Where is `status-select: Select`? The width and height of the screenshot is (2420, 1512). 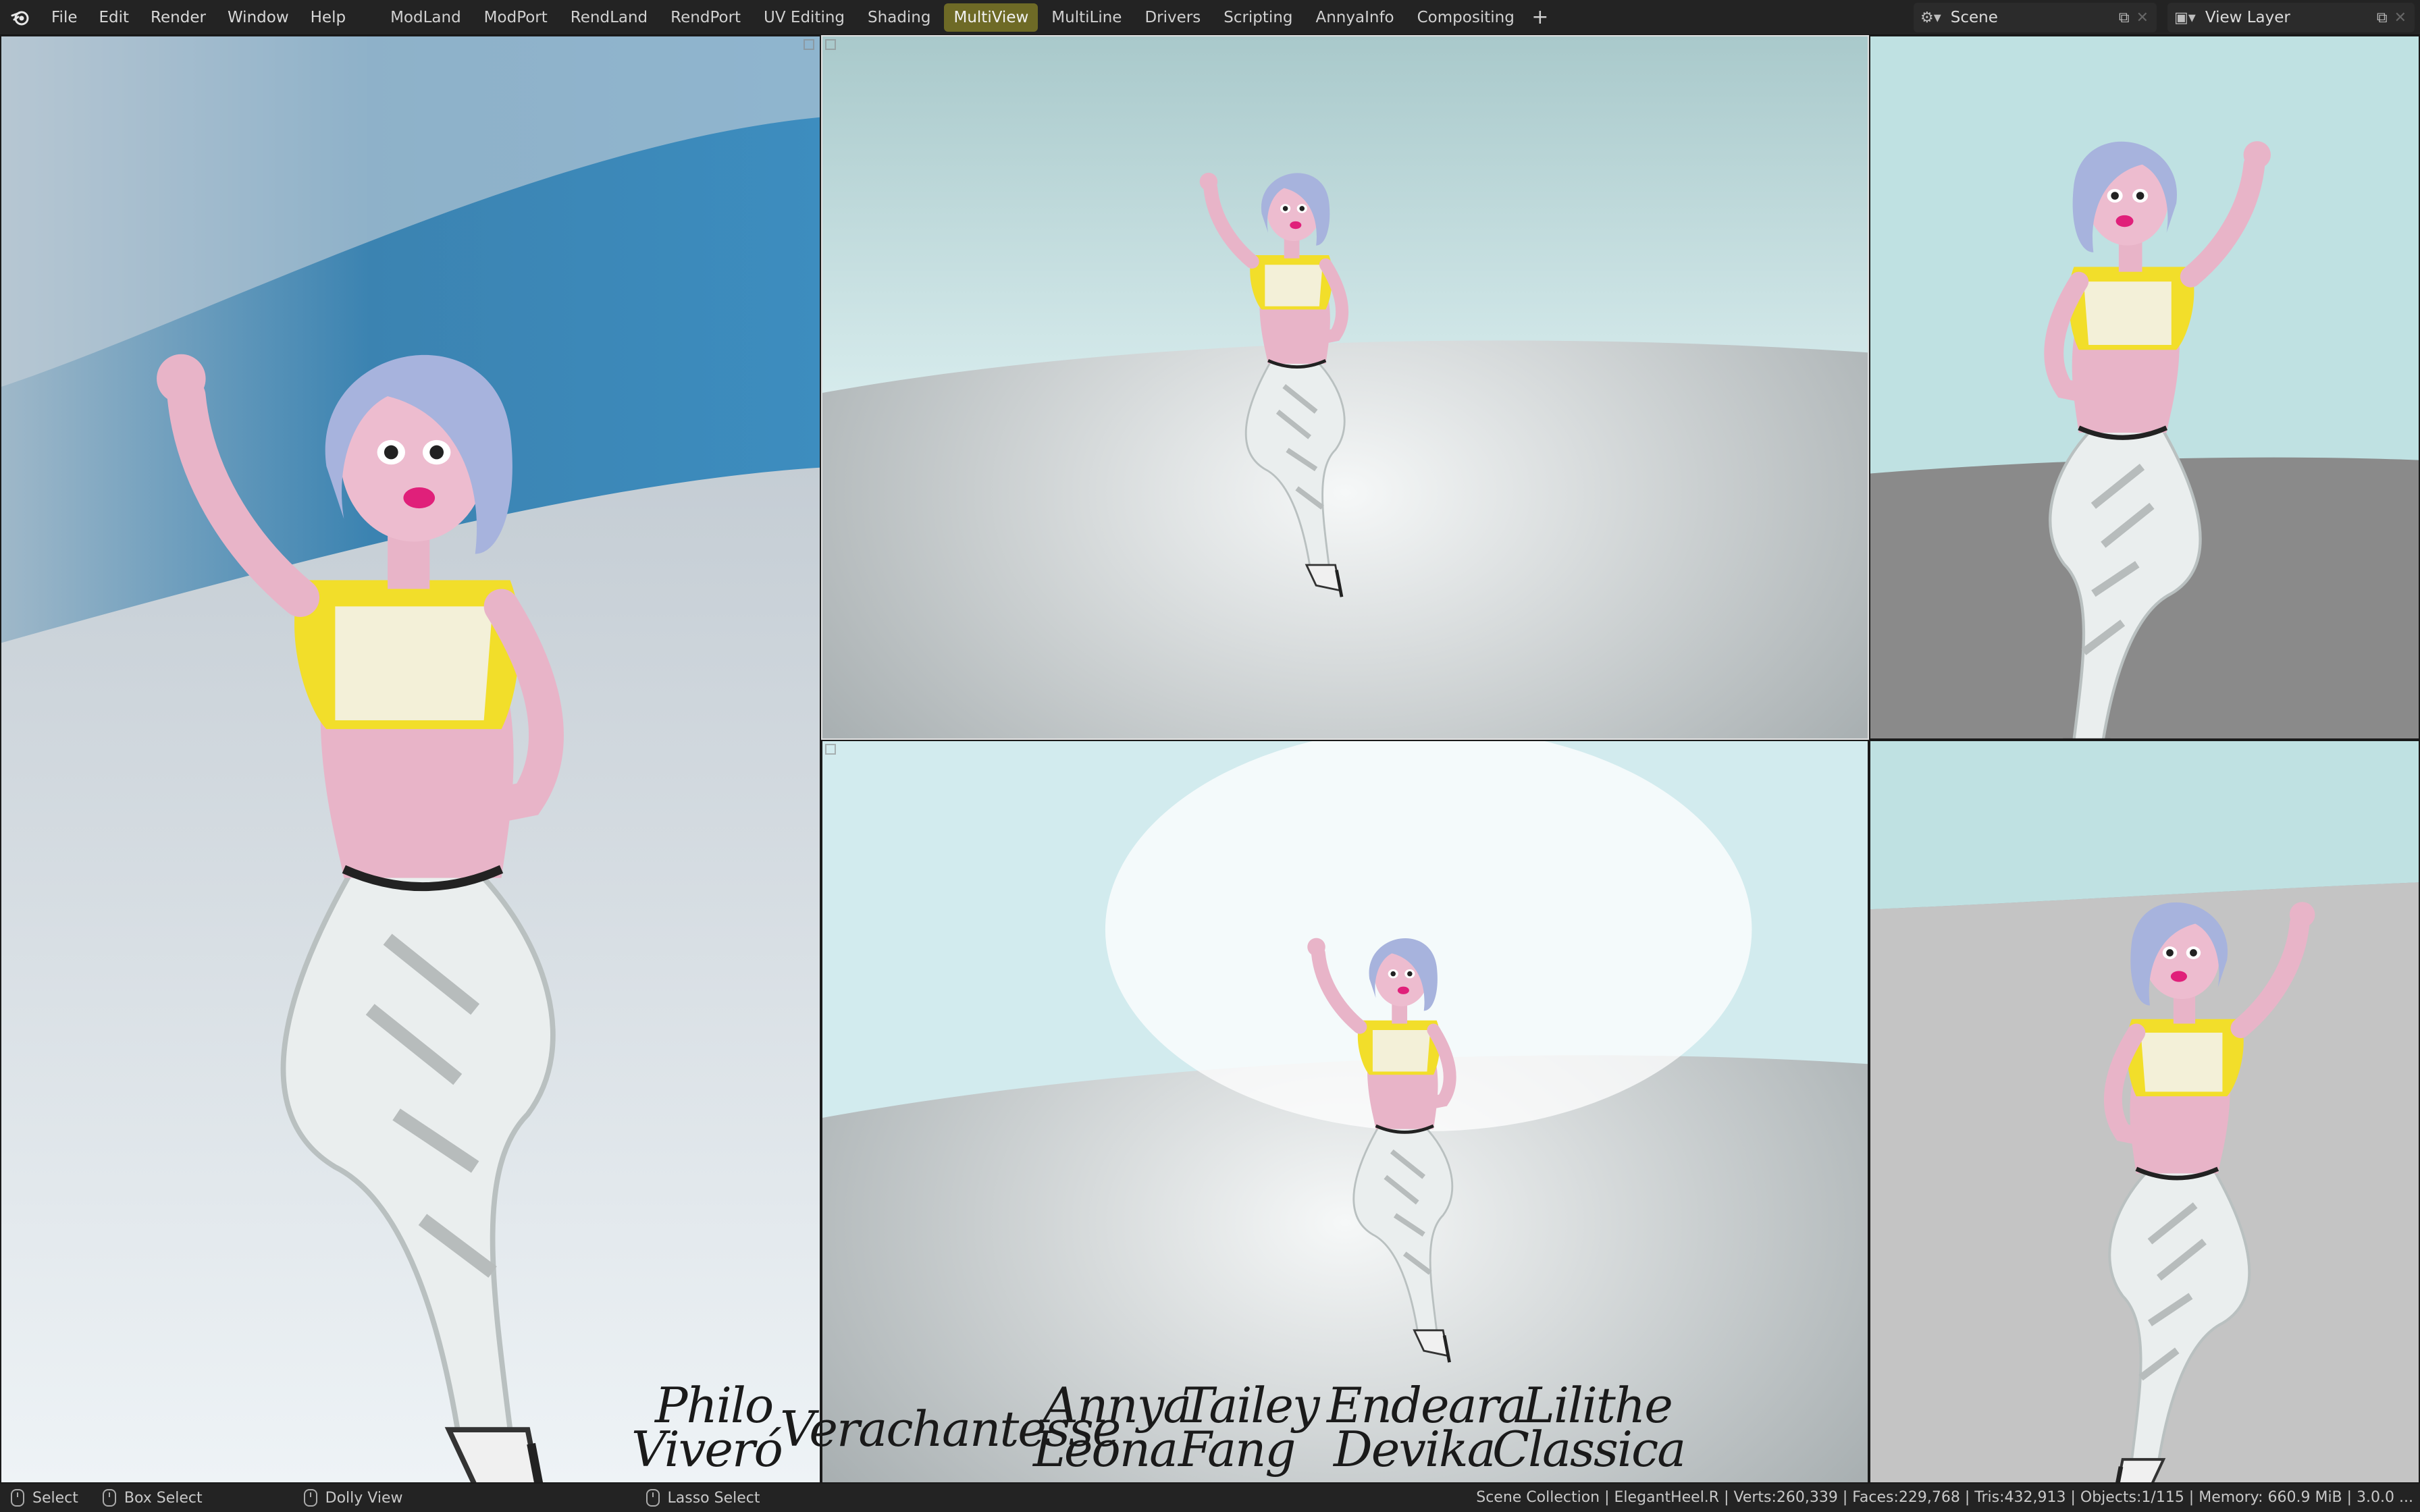 status-select: Select is located at coordinates (44, 1498).